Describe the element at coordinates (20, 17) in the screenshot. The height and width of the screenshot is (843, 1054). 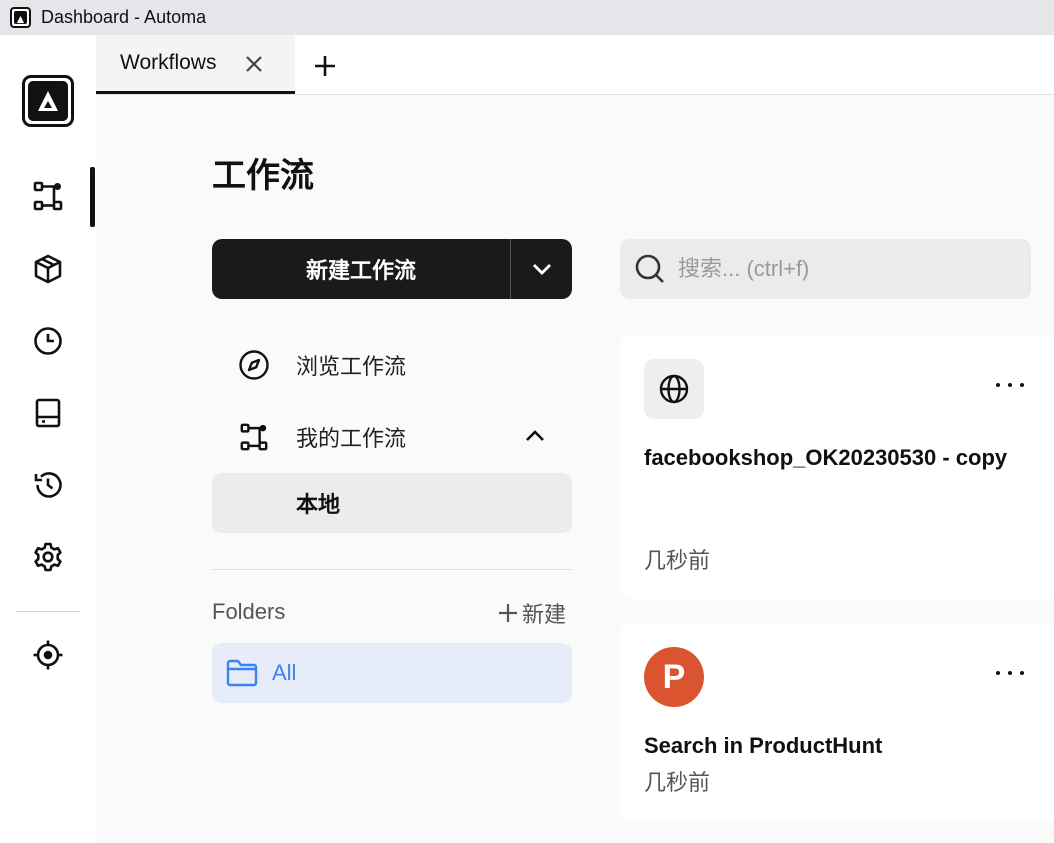
I see `app-logo-icon` at that location.